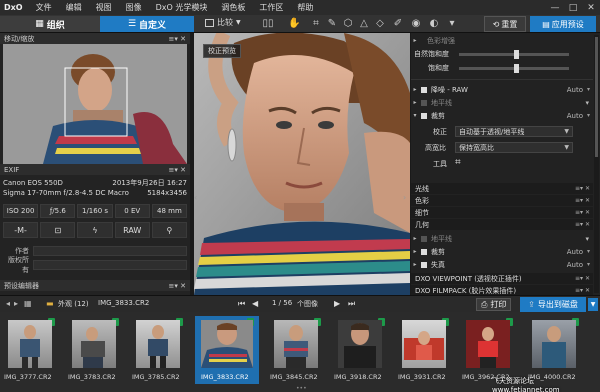  What do you see at coordinates (502, 40) in the screenshot?
I see `color-enhance-row: ▸ 色彩增强` at bounding box center [502, 40].